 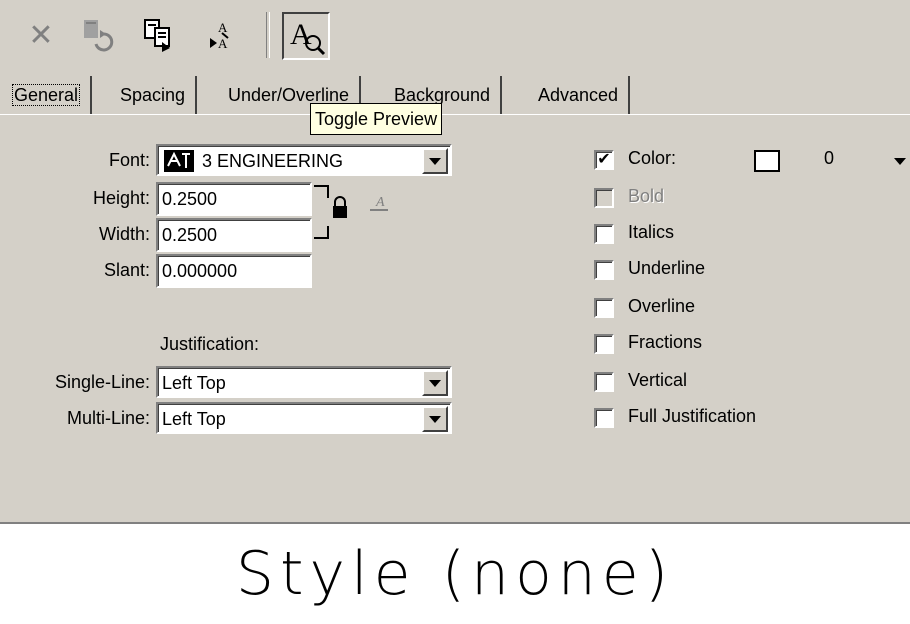 What do you see at coordinates (194, 419) in the screenshot?
I see `multi-line-value: Left Top` at bounding box center [194, 419].